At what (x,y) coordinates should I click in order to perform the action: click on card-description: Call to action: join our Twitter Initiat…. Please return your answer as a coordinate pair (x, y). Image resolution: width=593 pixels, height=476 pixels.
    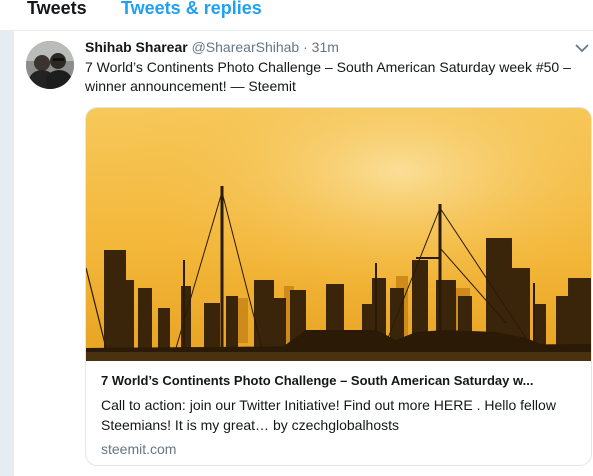
    Looking at the image, I should click on (328, 415).